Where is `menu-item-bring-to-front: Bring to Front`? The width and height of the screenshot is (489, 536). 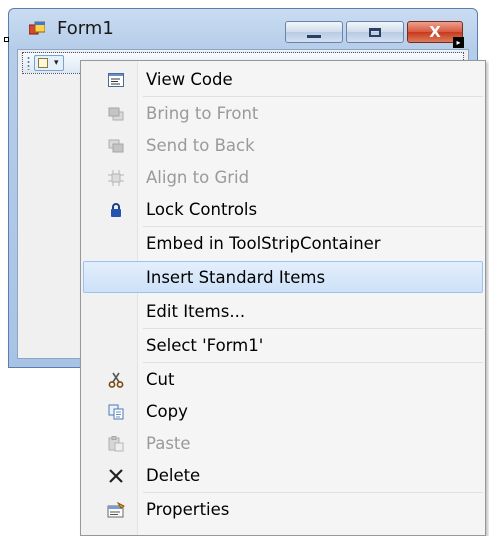
menu-item-bring-to-front: Bring to Front is located at coordinates (283, 113).